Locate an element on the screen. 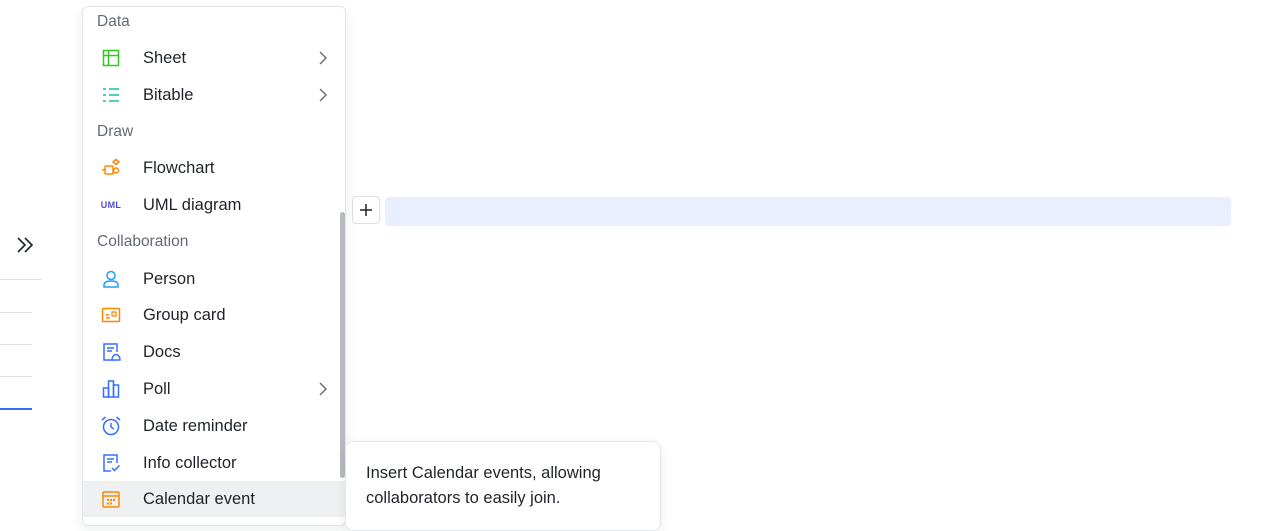 The height and width of the screenshot is (531, 1280). menu-item-uml-diagram: UML UML diagram is located at coordinates (214, 205).